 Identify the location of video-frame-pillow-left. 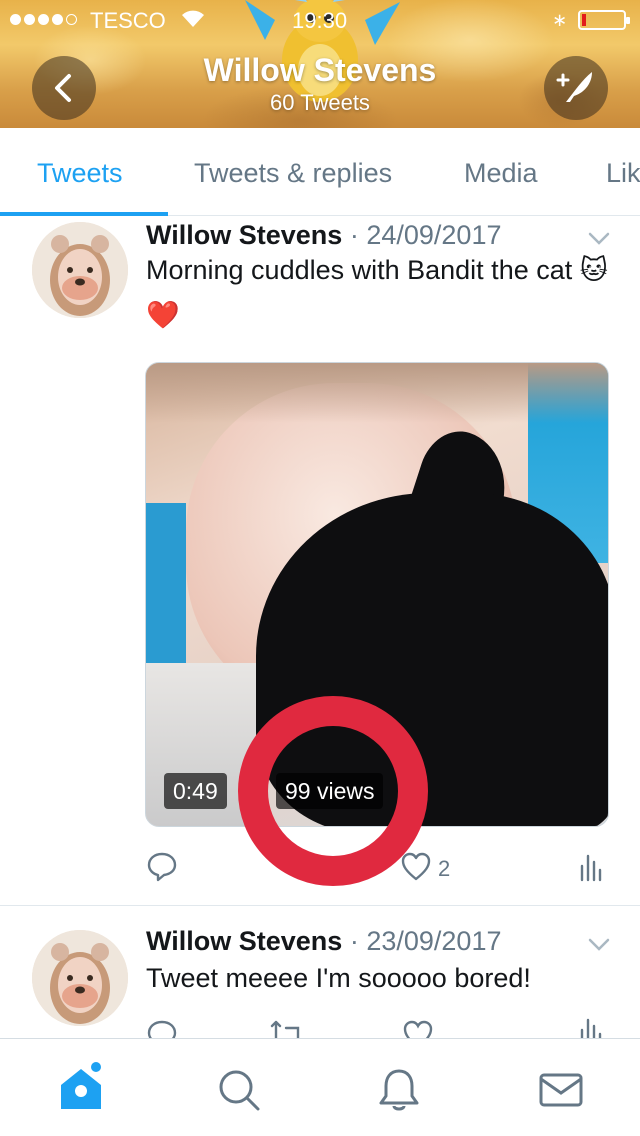
(166, 583).